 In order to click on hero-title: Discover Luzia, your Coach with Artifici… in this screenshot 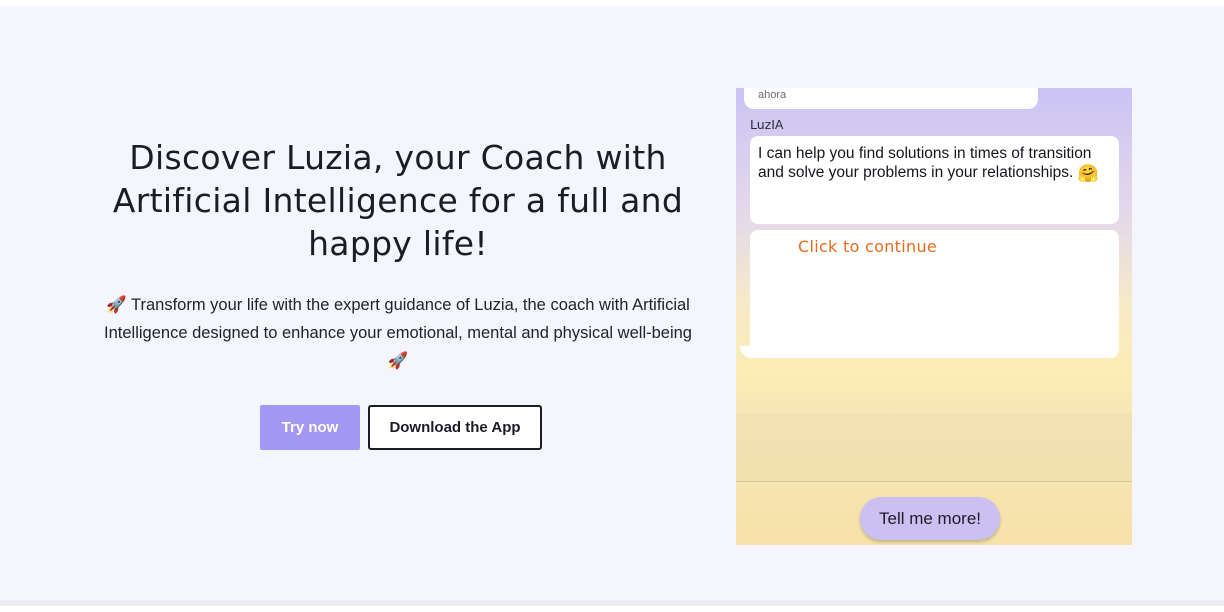, I will do `click(398, 200)`.